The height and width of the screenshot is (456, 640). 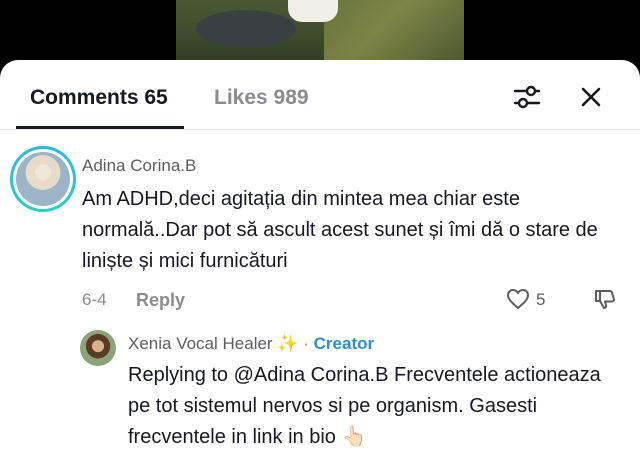 I want to click on close-icon, so click(x=591, y=97).